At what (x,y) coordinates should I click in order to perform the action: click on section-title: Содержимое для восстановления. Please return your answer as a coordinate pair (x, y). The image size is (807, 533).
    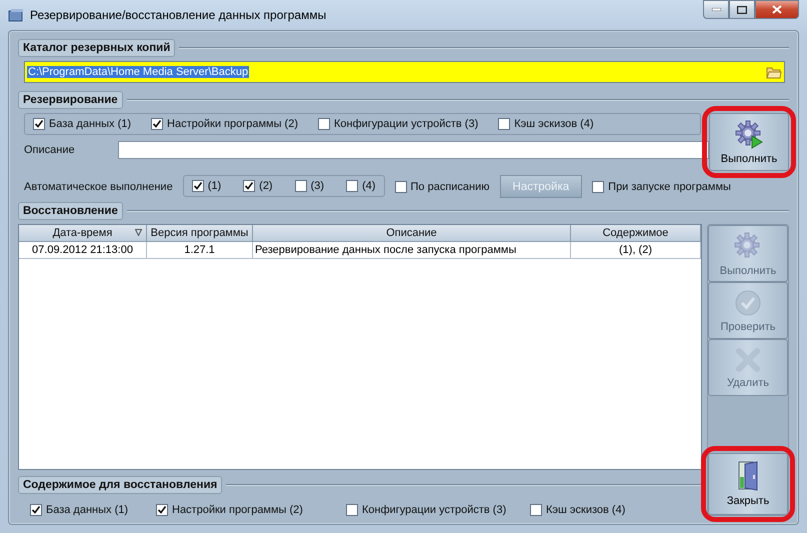
    Looking at the image, I should click on (120, 485).